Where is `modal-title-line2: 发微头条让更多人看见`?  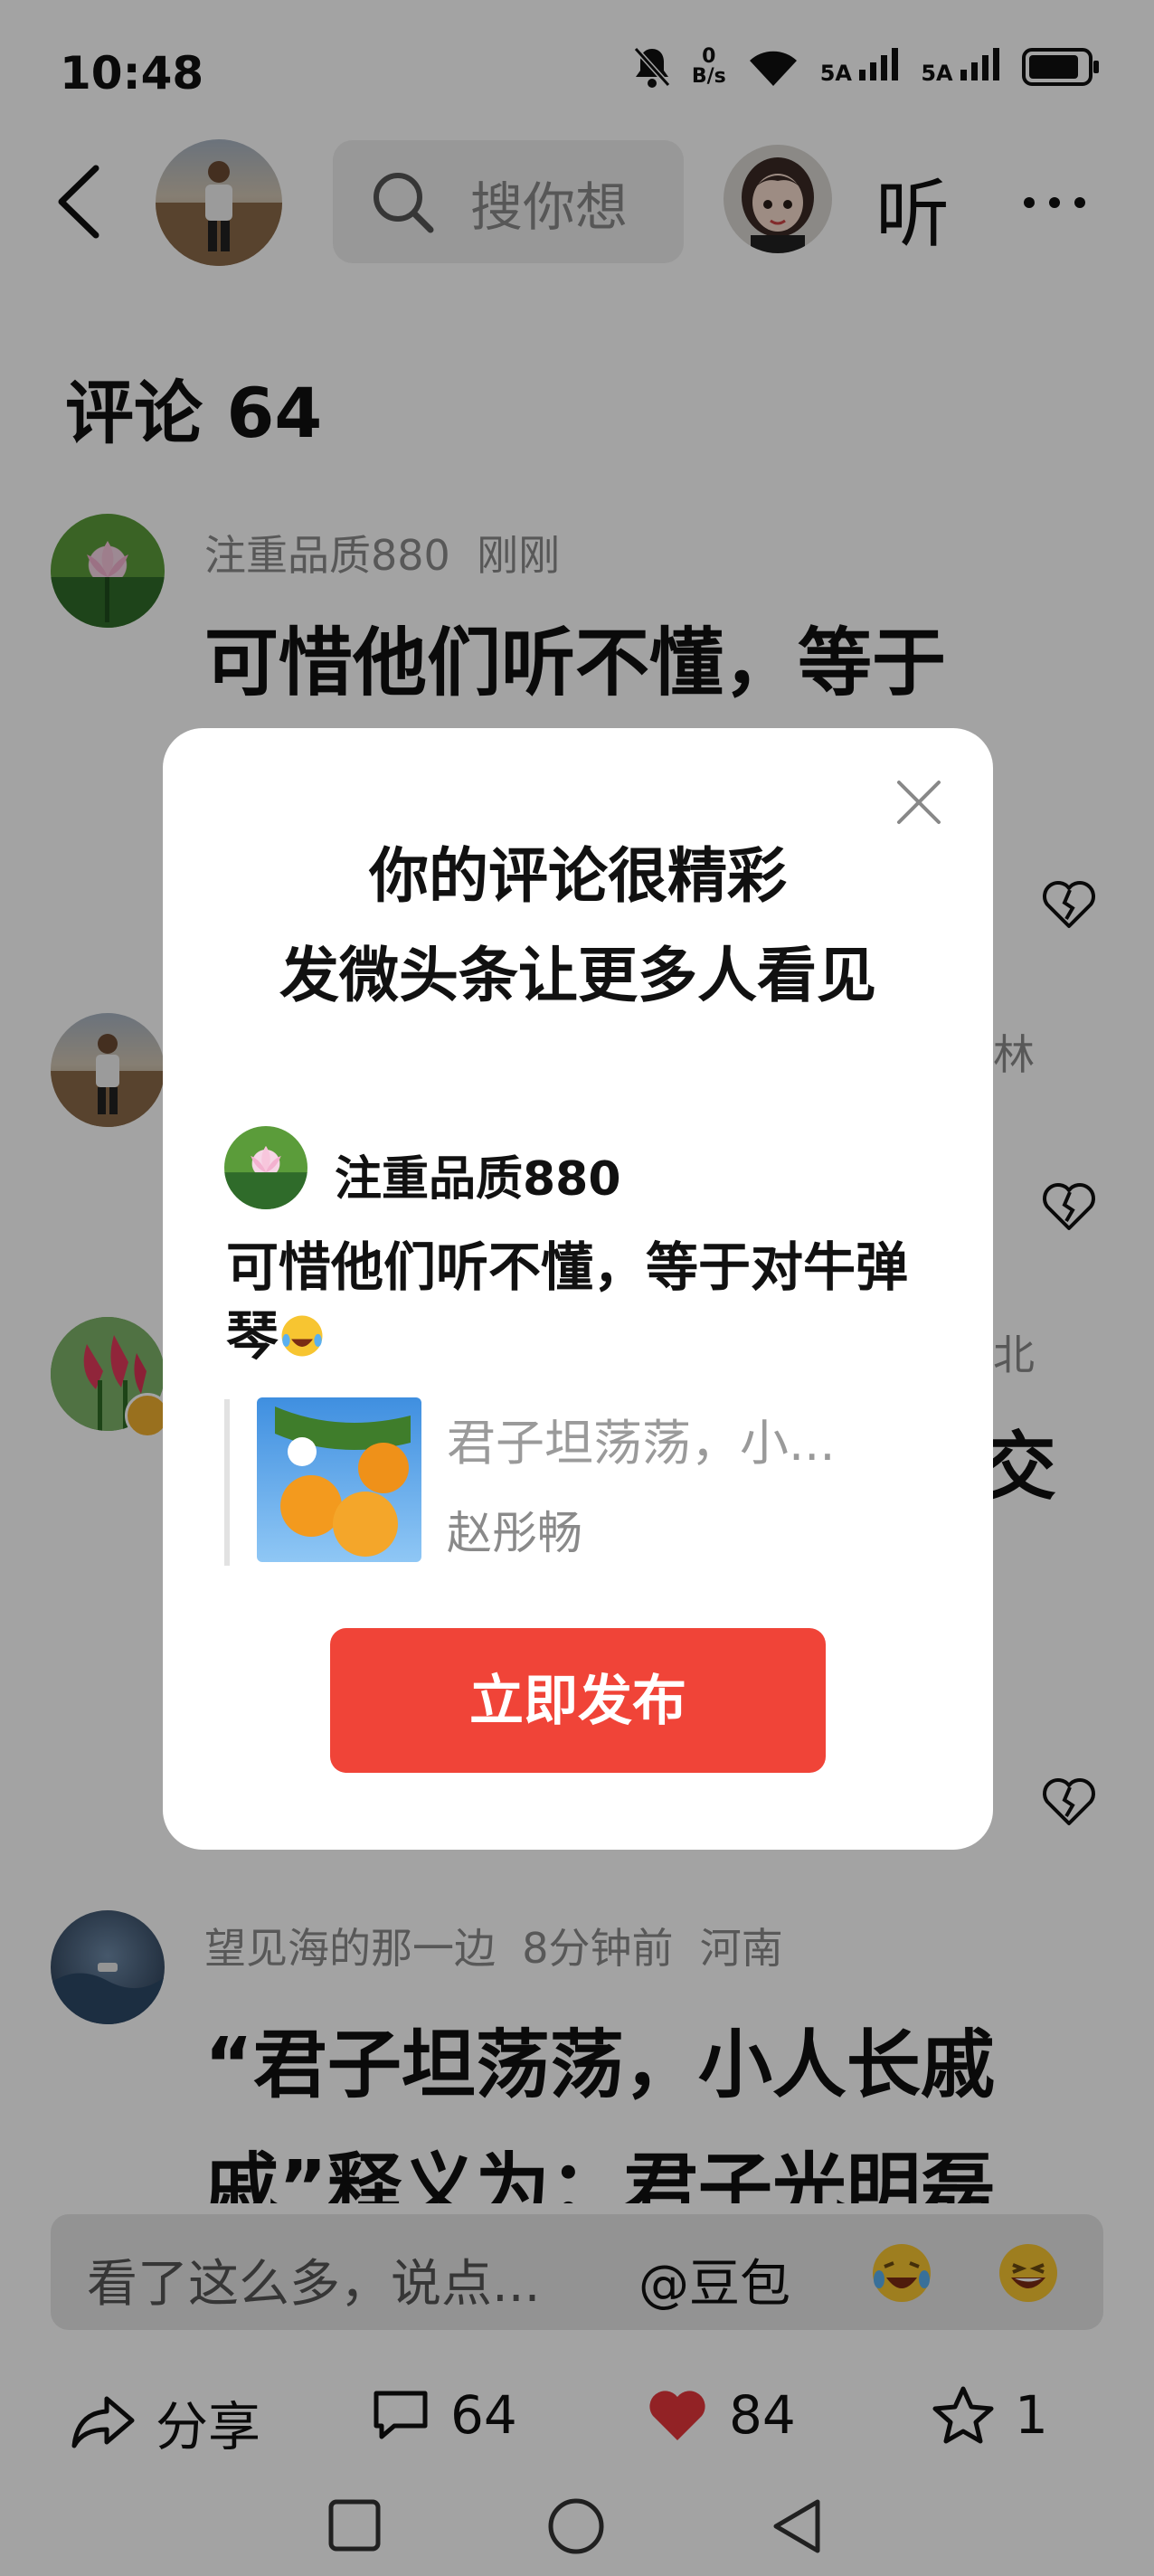 modal-title-line2: 发微头条让更多人看见 is located at coordinates (577, 976).